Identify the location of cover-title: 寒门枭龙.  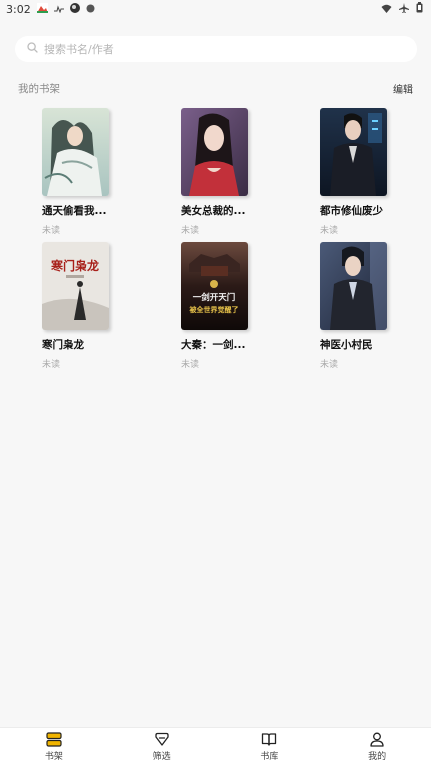
(74, 265).